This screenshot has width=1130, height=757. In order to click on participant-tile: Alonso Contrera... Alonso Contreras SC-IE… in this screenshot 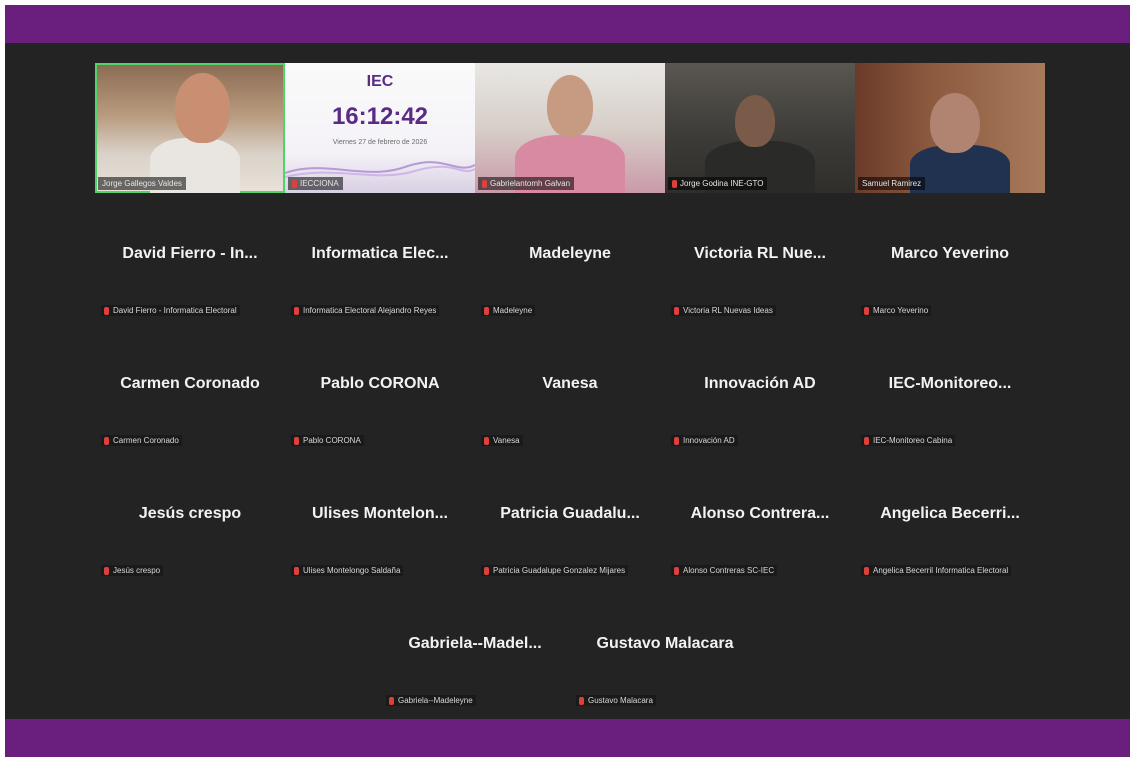, I will do `click(760, 520)`.